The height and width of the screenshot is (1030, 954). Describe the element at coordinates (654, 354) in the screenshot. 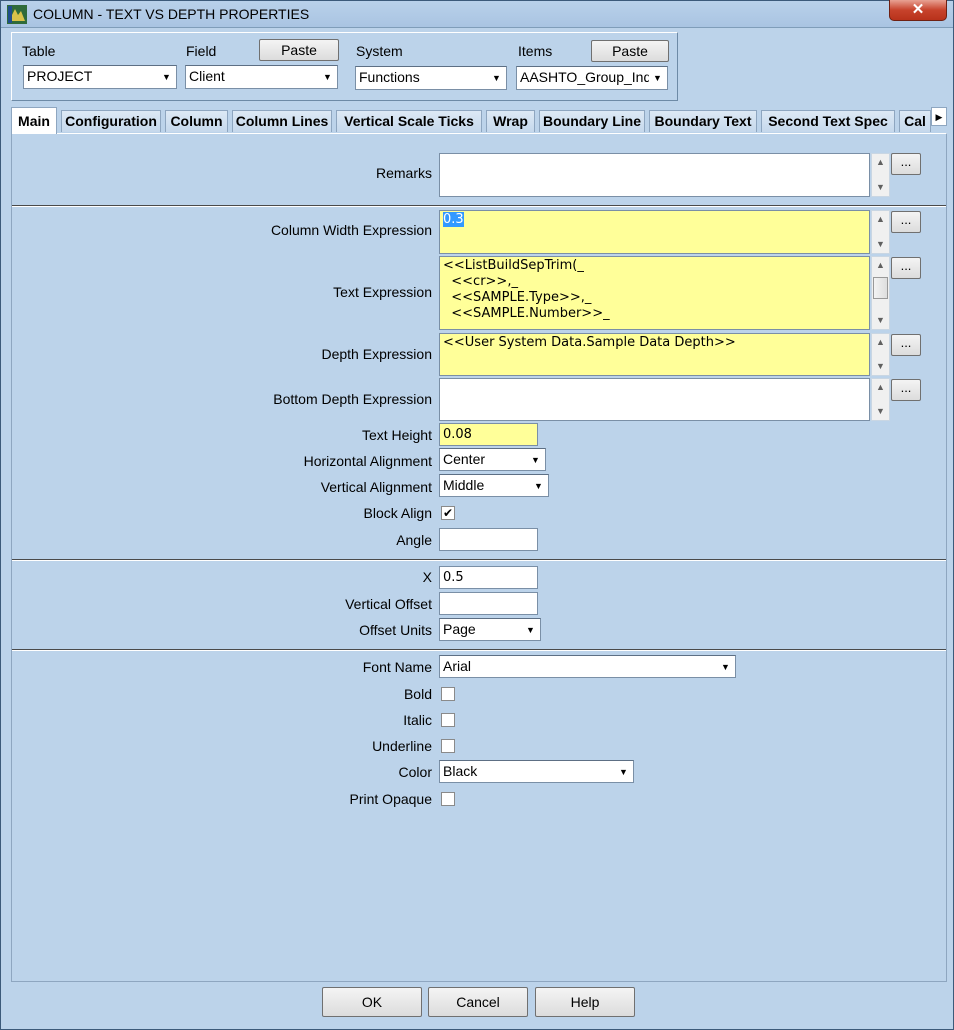

I see `depth-expression-field: <<User System Data.Sample Data Depth>>` at that location.